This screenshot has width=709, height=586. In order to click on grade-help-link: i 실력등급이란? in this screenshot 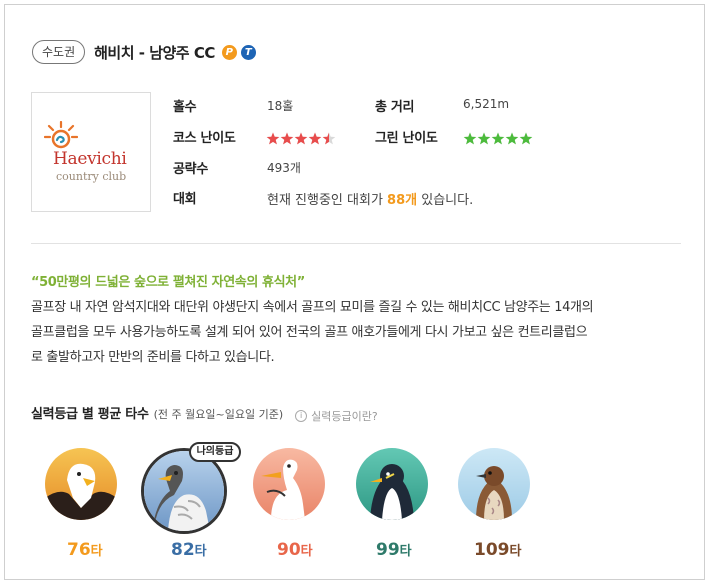, I will do `click(336, 416)`.